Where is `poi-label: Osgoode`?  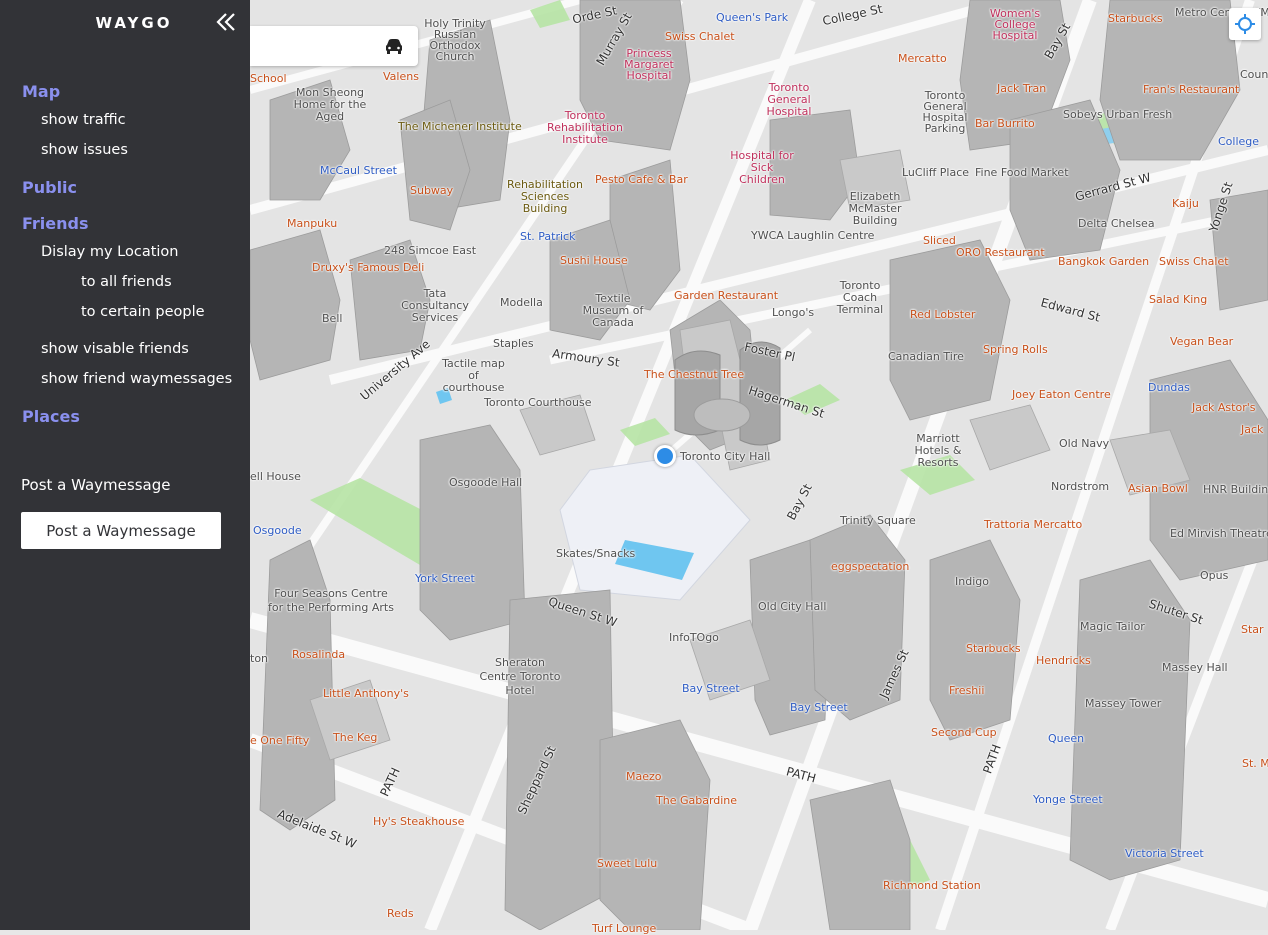 poi-label: Osgoode is located at coordinates (277, 530).